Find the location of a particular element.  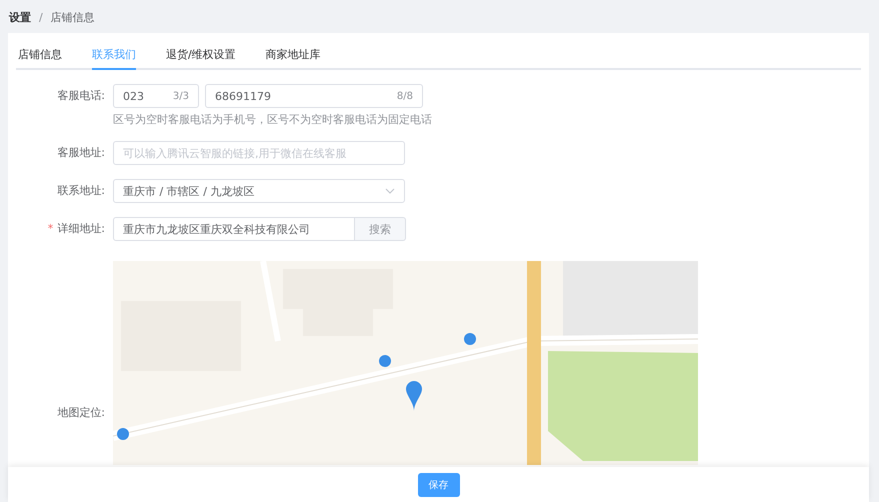

area-code-field: 023 3/3 is located at coordinates (156, 96).